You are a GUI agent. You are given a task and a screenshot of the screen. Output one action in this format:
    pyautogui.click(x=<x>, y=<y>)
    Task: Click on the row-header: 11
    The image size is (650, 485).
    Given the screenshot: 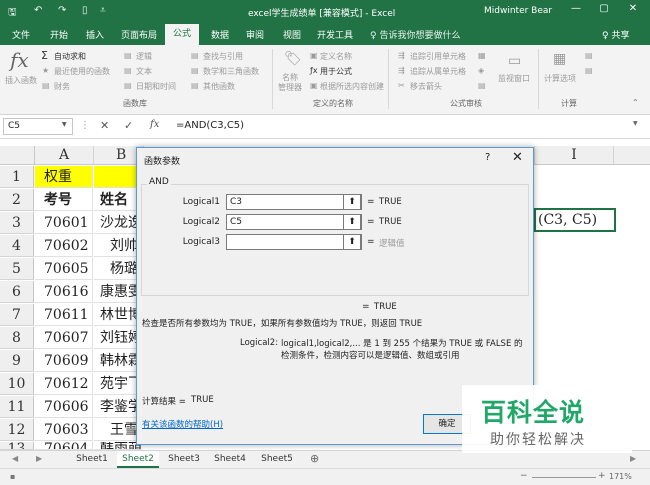 What is the action you would take?
    pyautogui.click(x=17, y=407)
    